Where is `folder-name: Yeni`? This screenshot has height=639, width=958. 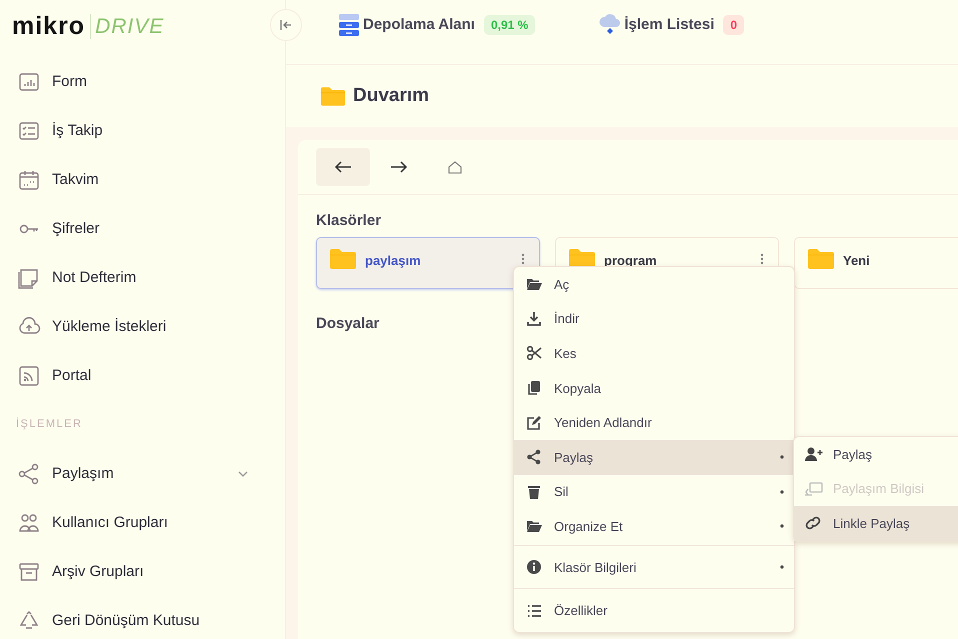 folder-name: Yeni is located at coordinates (857, 260).